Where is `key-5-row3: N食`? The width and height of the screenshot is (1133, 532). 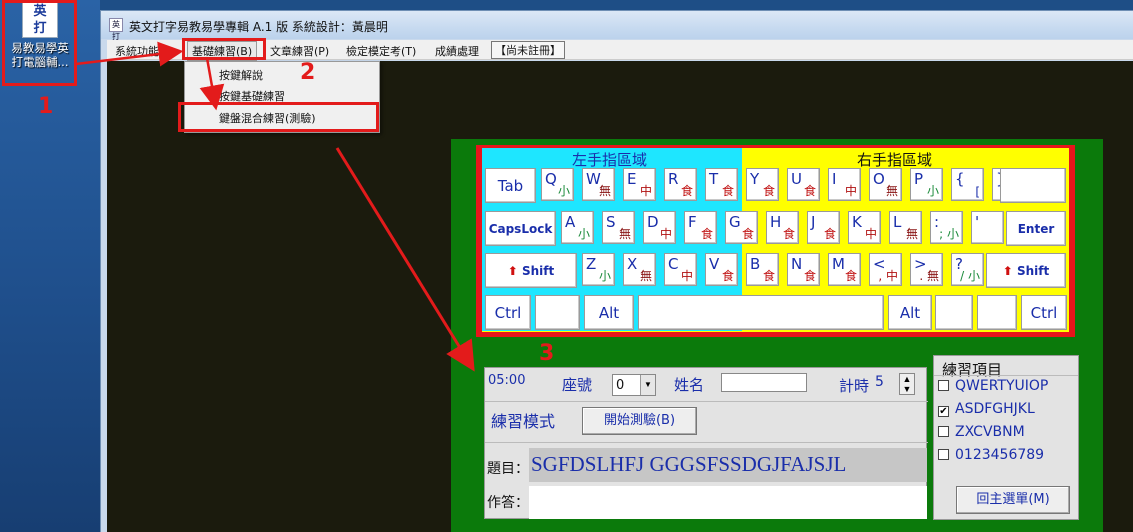
key-5-row3: N食 is located at coordinates (803, 269).